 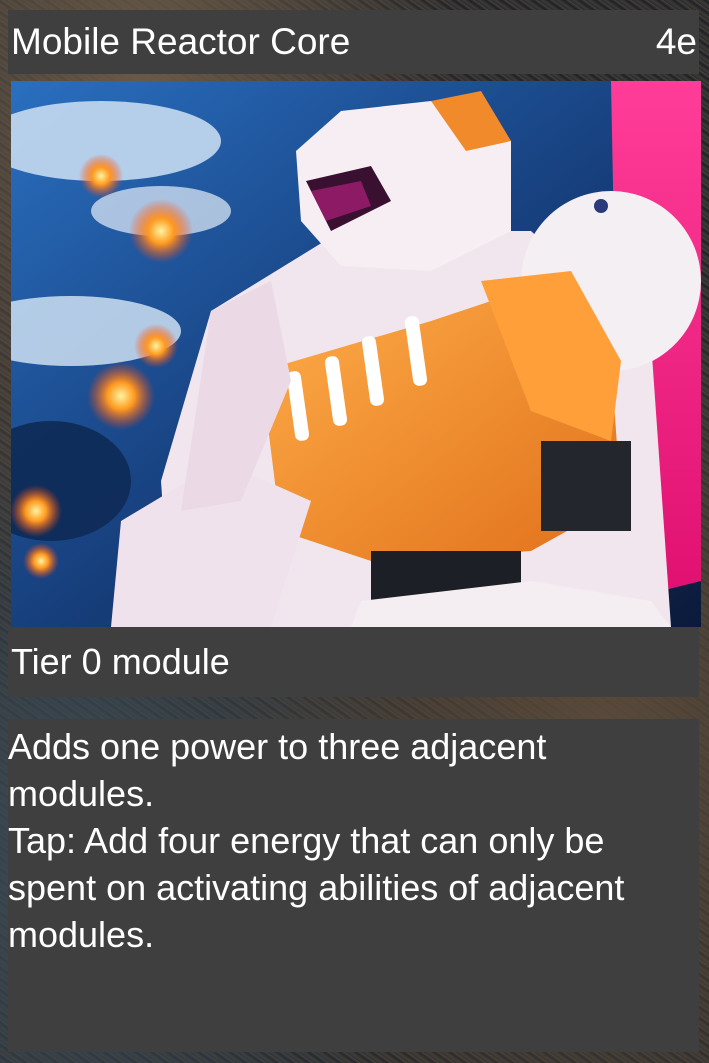 I want to click on card-cost: 4e, so click(x=676, y=41).